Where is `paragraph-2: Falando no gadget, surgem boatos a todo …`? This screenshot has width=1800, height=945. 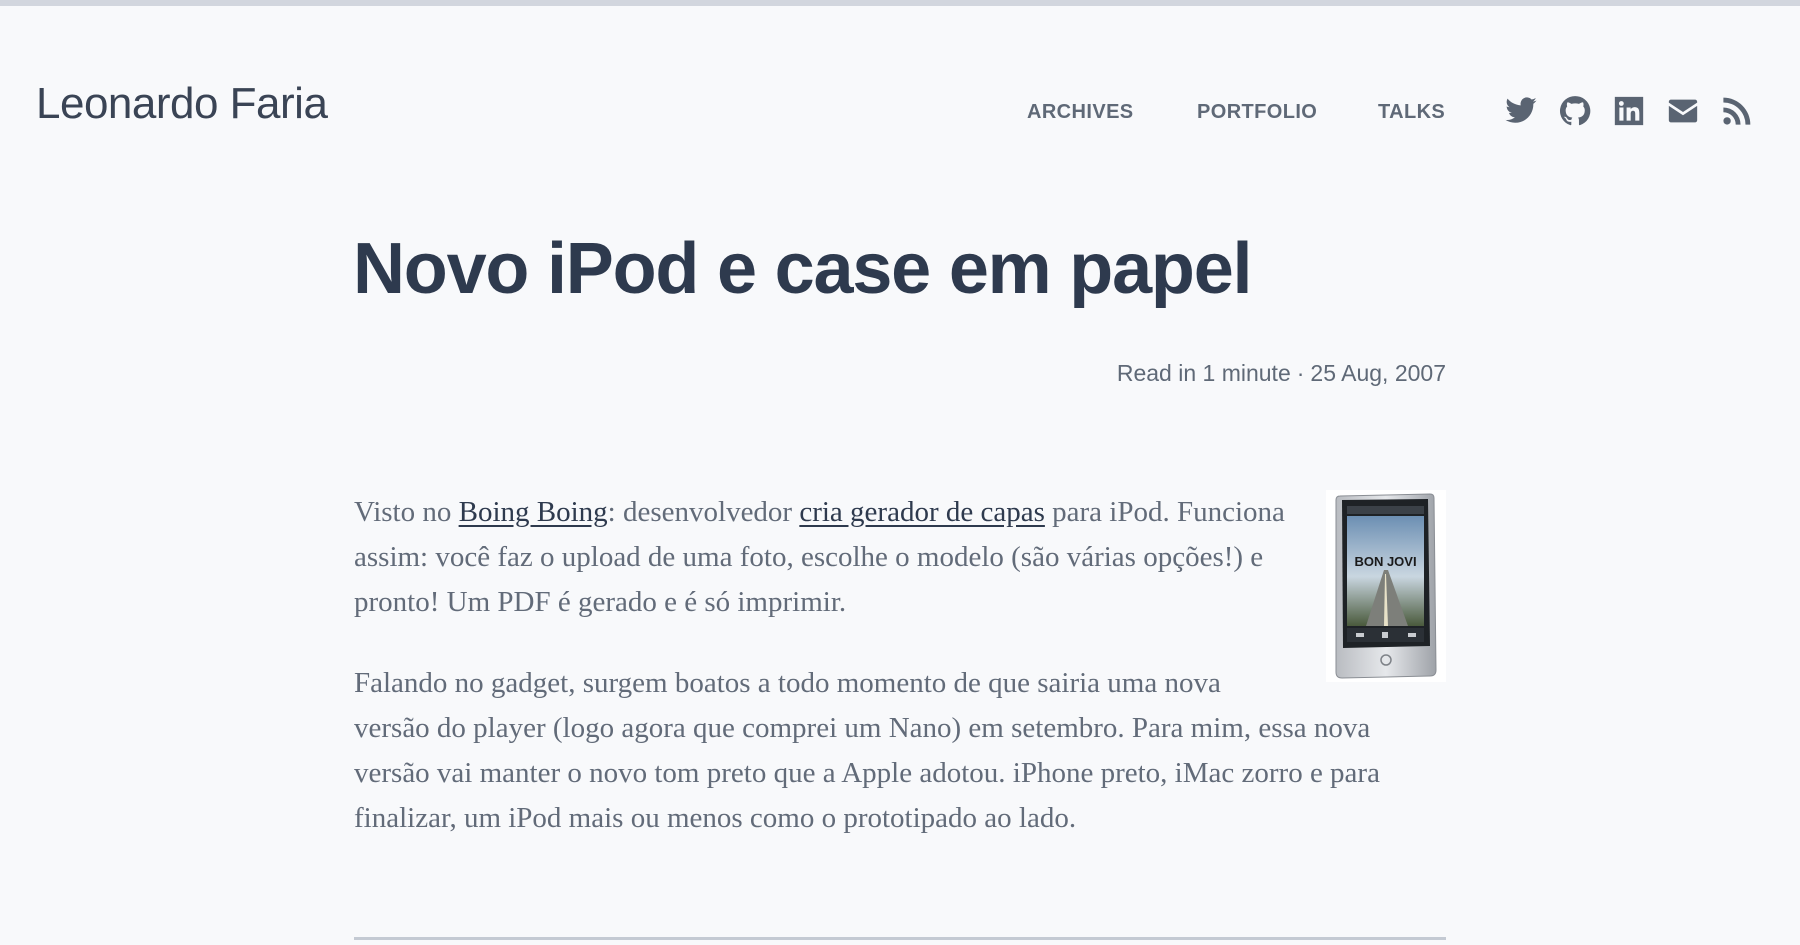 paragraph-2: Falando no gadget, surgem boatos a todo … is located at coordinates (867, 750).